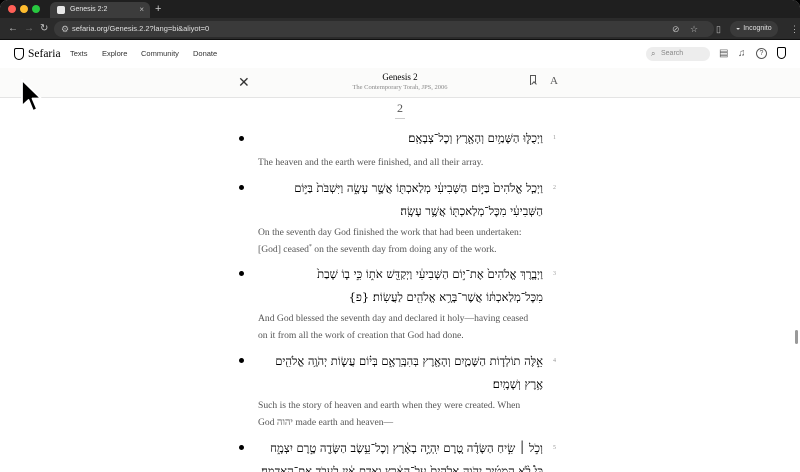 This screenshot has height=472, width=800. I want to click on search-input: ⌕ Search, so click(678, 54).